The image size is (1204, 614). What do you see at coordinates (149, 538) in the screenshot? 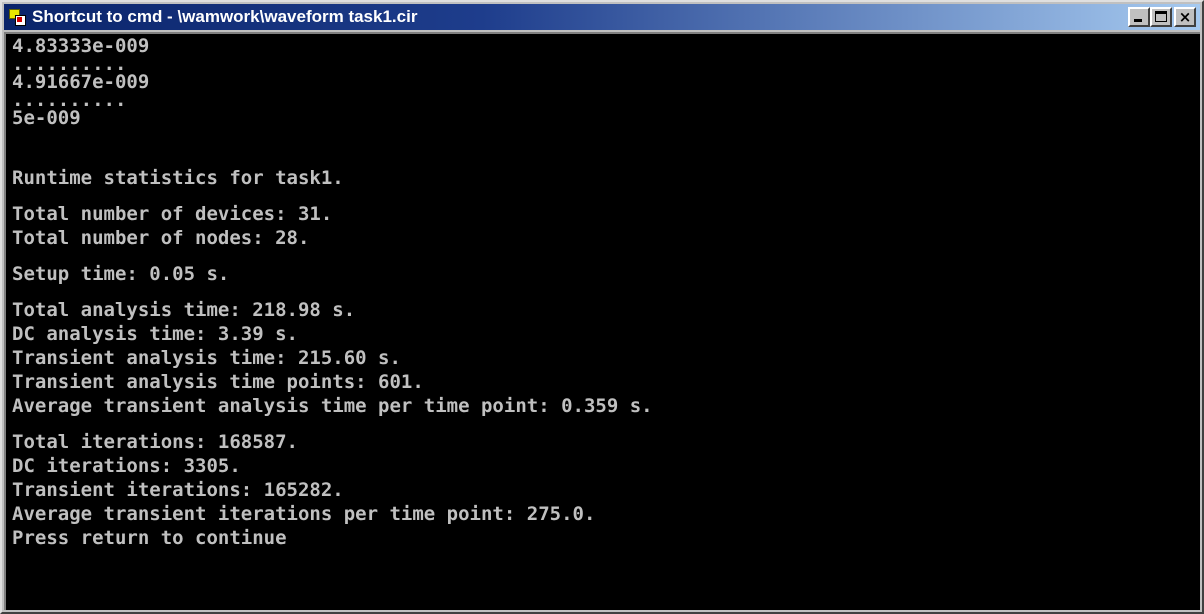
I see `console-line: Press return to continue` at bounding box center [149, 538].